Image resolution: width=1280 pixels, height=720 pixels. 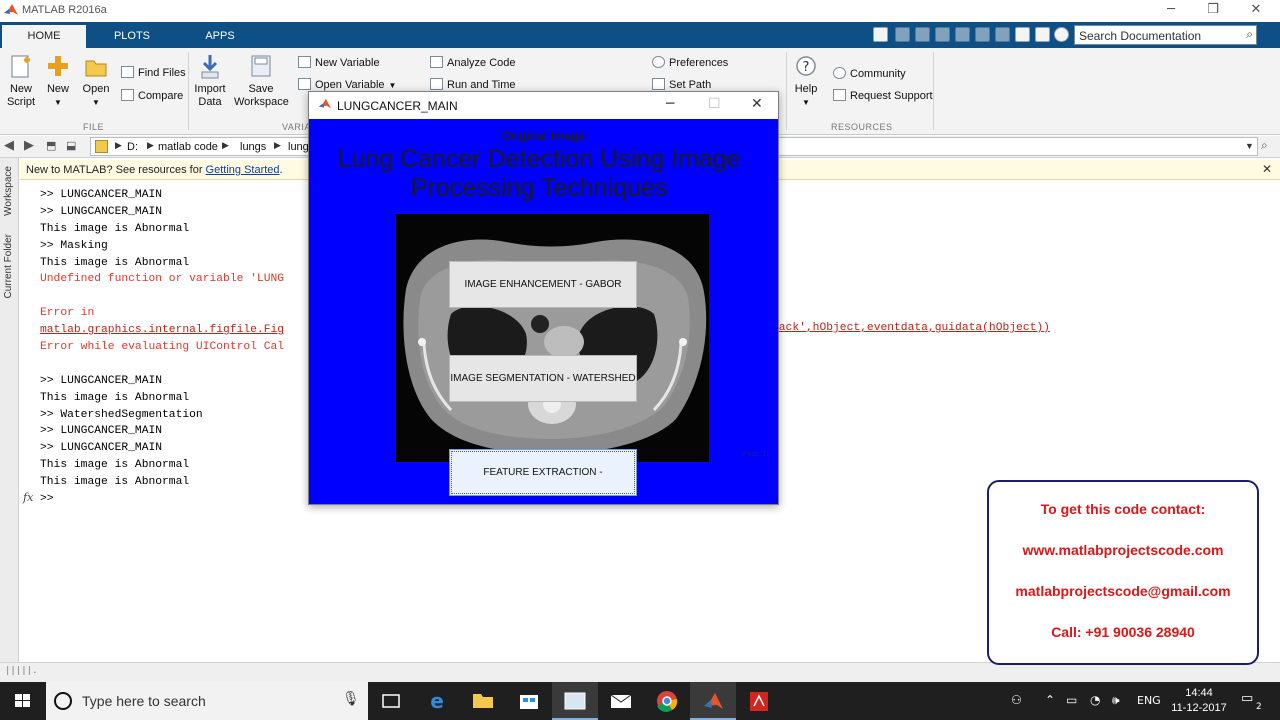 What do you see at coordinates (101, 195) in the screenshot?
I see `command-line: >> LUNGCANCER_MAIN` at bounding box center [101, 195].